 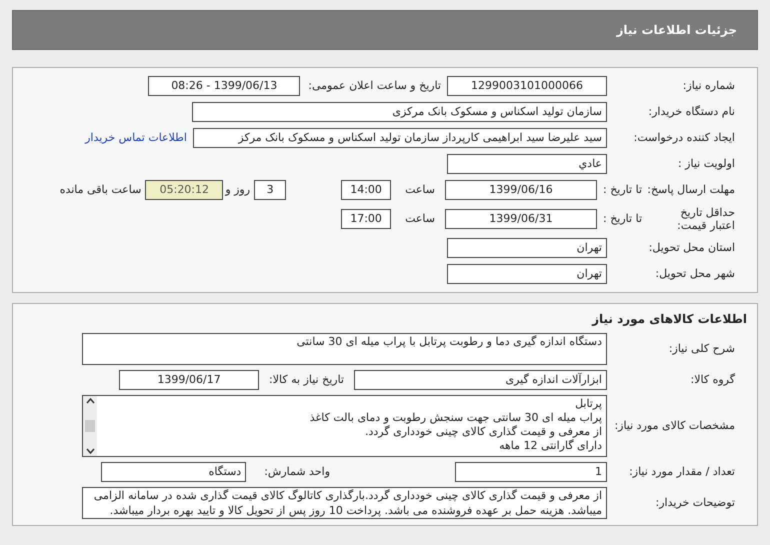 What do you see at coordinates (708, 86) in the screenshot?
I see `field-label: شماره نیاز:` at bounding box center [708, 86].